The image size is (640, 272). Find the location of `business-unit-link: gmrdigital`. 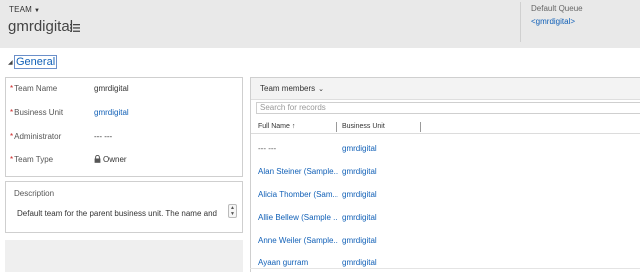

business-unit-link: gmrdigital is located at coordinates (111, 112).